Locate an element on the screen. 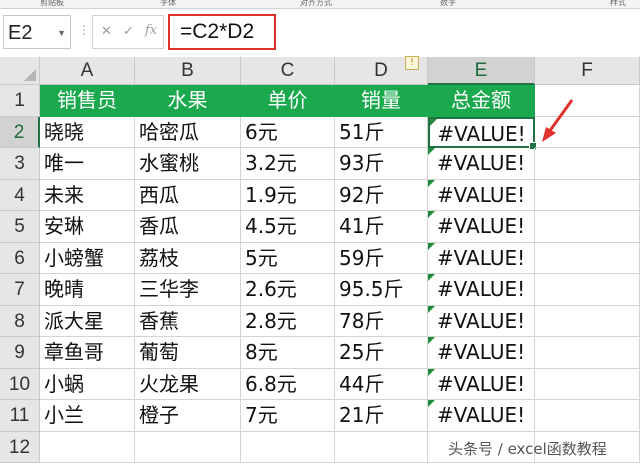 Image resolution: width=640 pixels, height=465 pixels. warning-icon: ! is located at coordinates (412, 63).